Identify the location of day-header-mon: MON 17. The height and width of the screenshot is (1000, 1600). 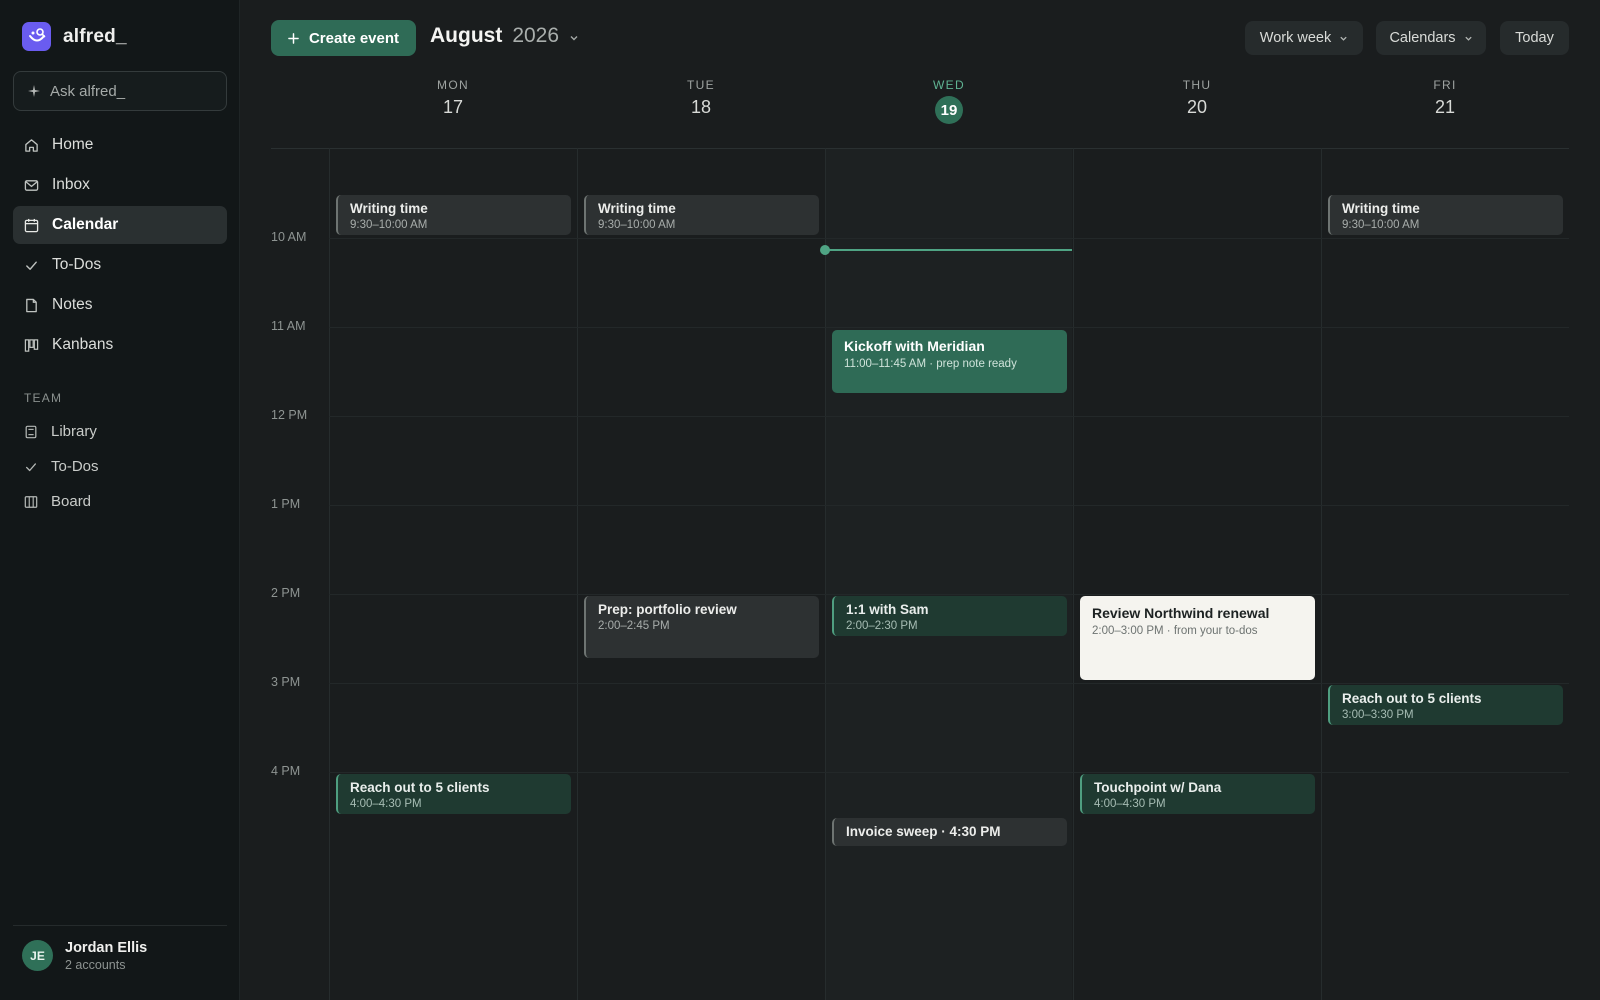
(453, 98).